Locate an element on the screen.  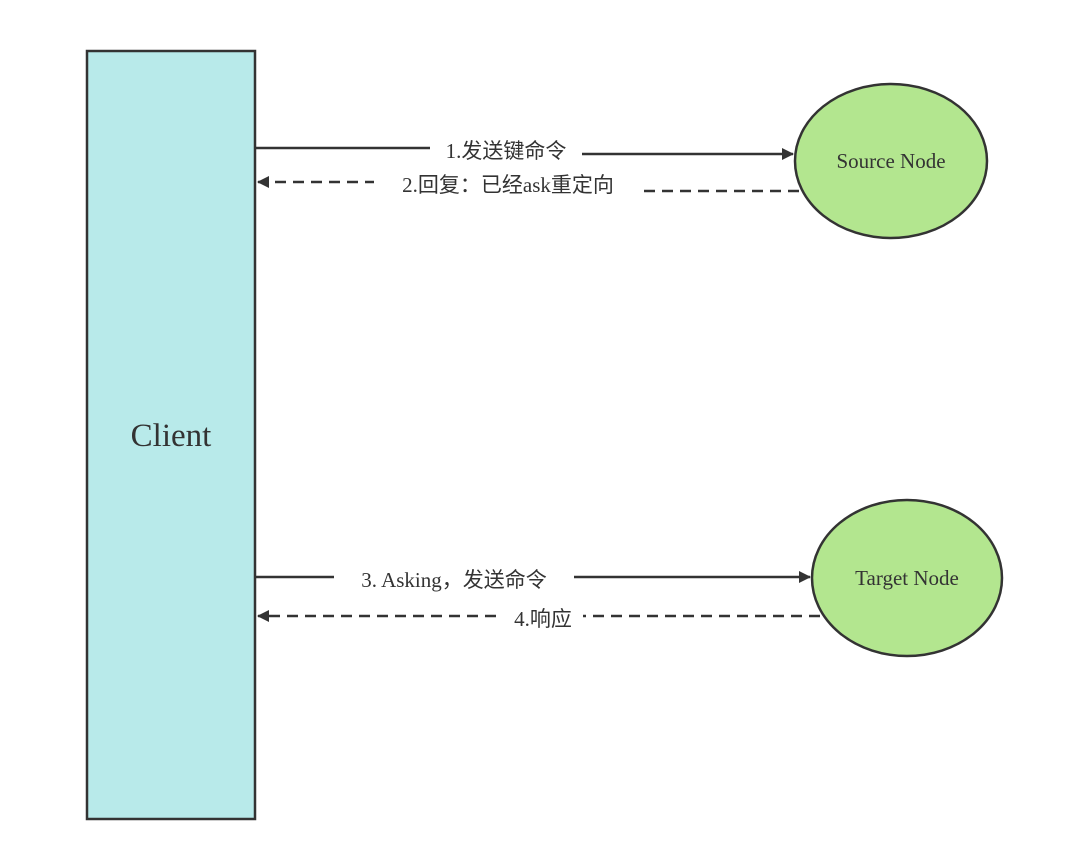
edge-4-label: 4.响应 is located at coordinates (543, 619).